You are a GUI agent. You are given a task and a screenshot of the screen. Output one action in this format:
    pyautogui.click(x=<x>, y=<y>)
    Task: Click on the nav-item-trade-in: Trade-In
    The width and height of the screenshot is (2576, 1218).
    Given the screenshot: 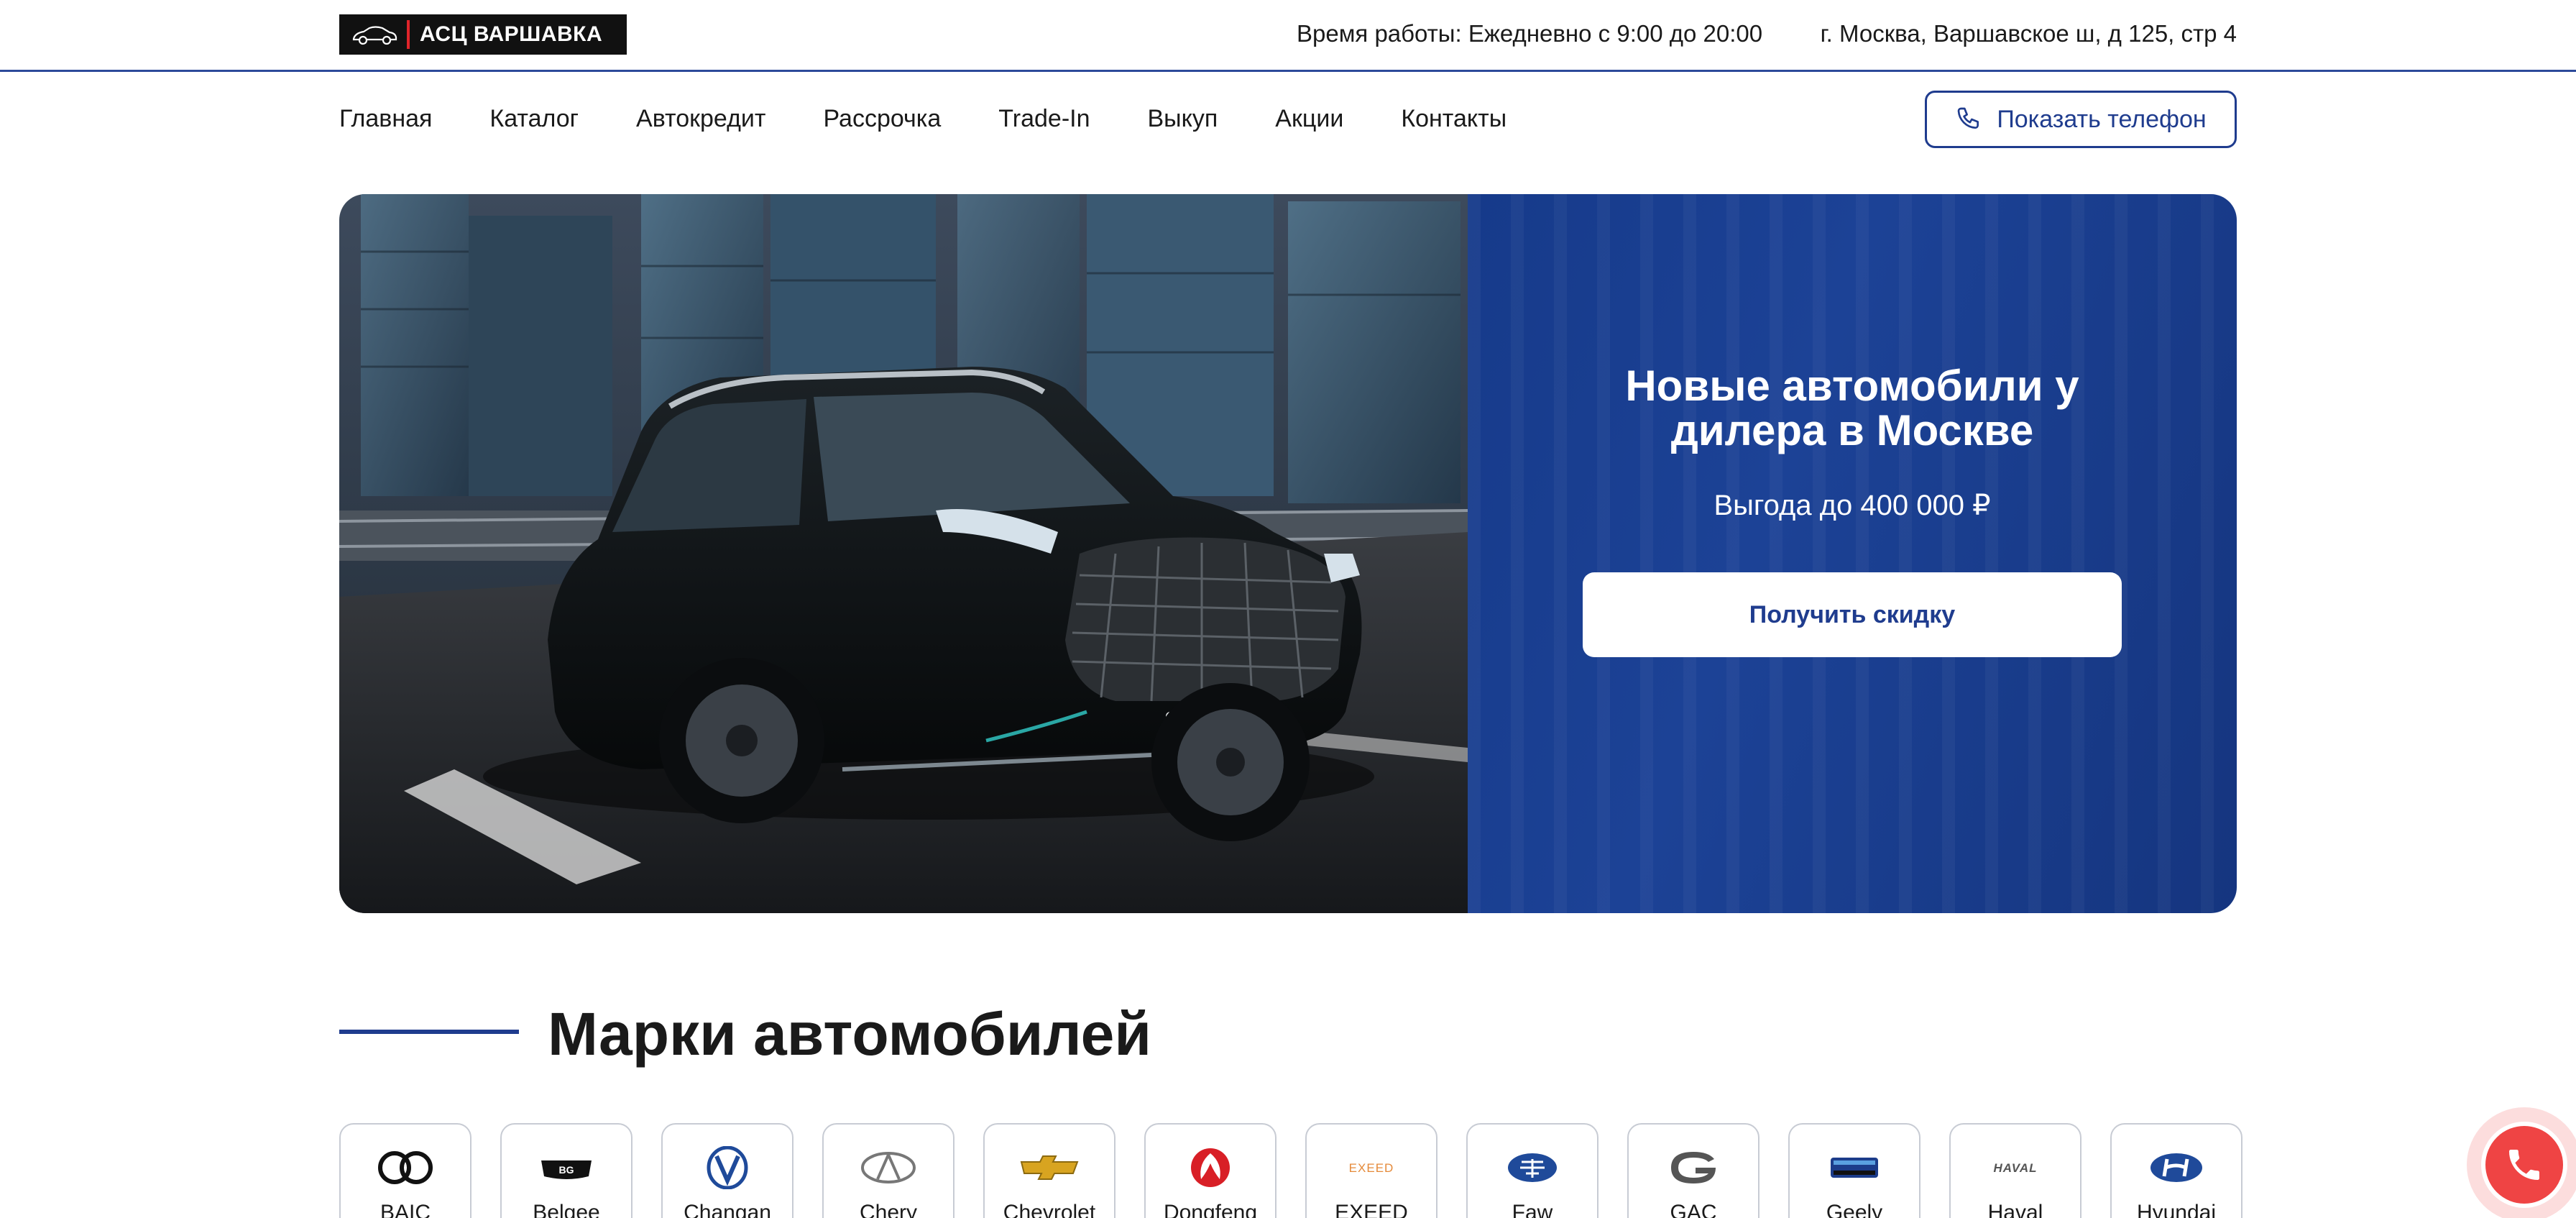 What is the action you would take?
    pyautogui.click(x=1044, y=119)
    